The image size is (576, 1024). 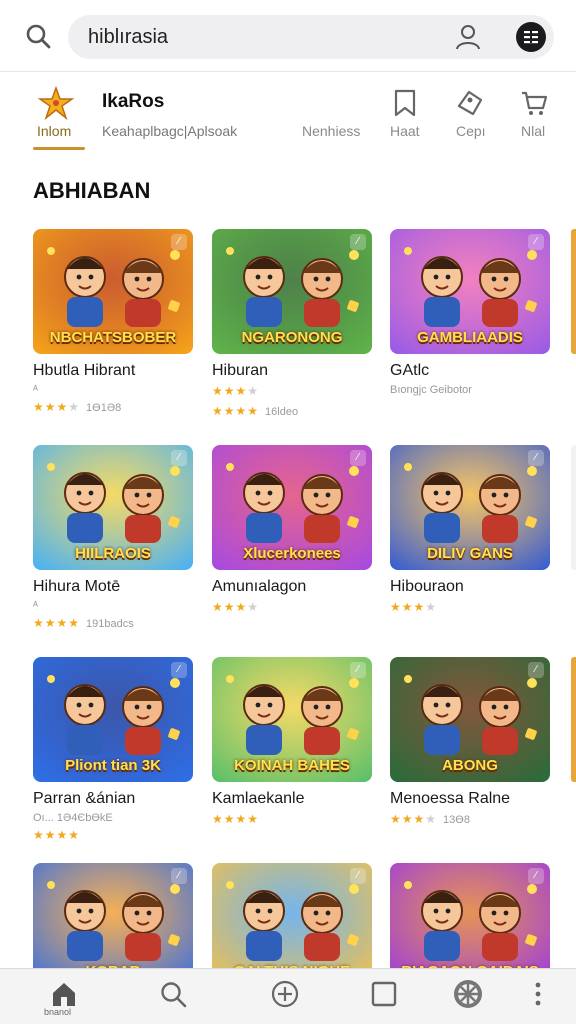 What do you see at coordinates (470, 507) in the screenshot?
I see `game-thumbnail: ⁄ DILIV GANS` at bounding box center [470, 507].